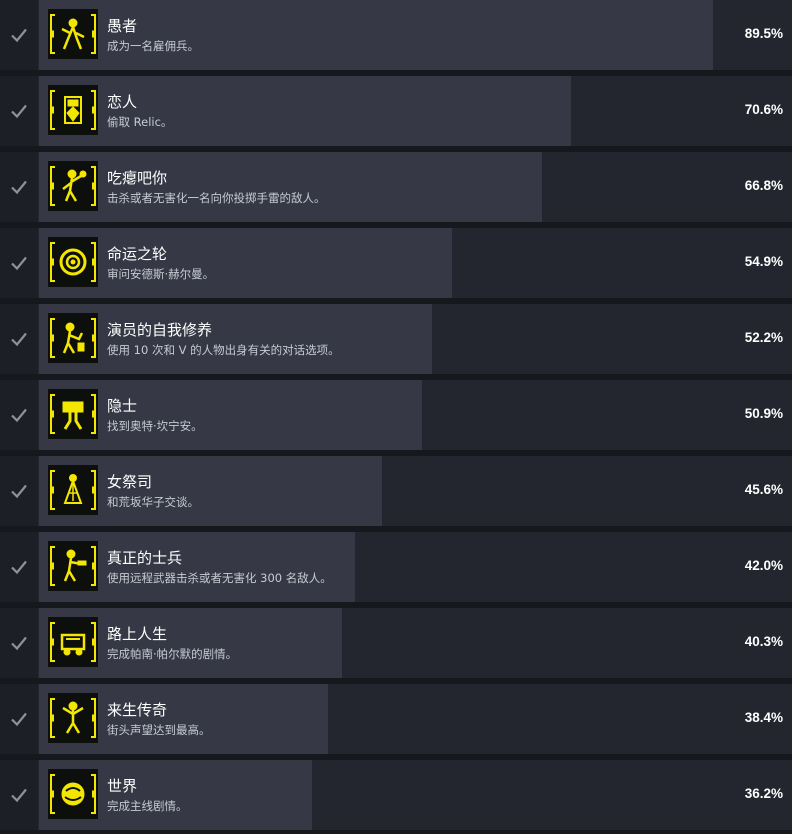 The height and width of the screenshot is (834, 792). I want to click on achievement-title: 演员的自我修养, so click(160, 330).